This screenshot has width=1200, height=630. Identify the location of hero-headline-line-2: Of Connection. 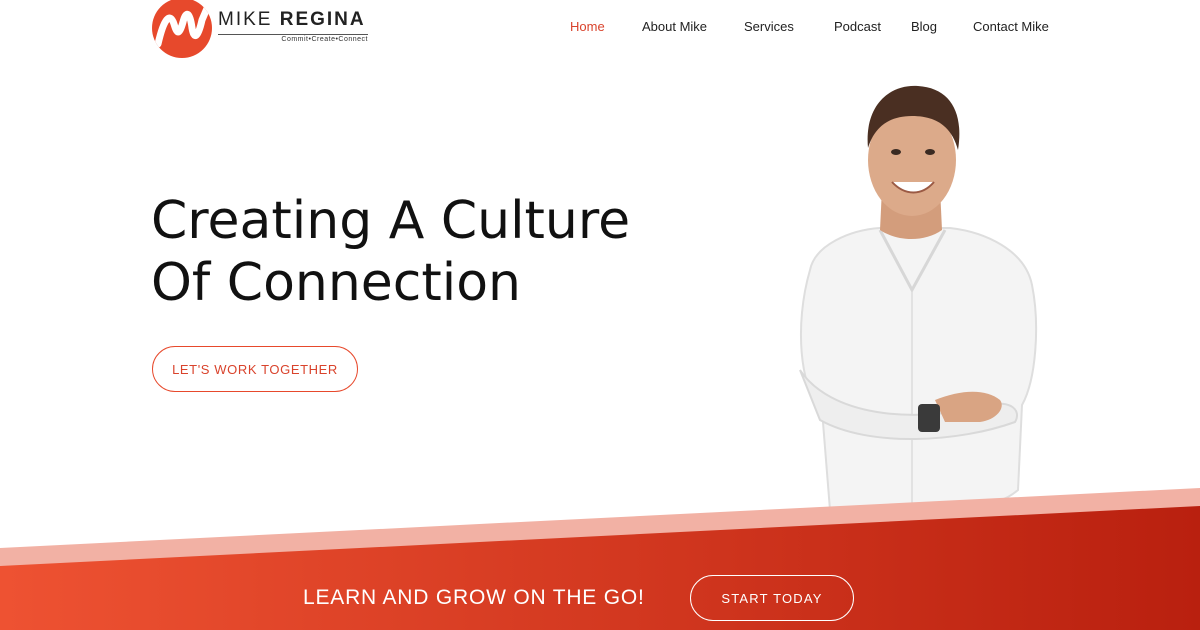
(336, 283).